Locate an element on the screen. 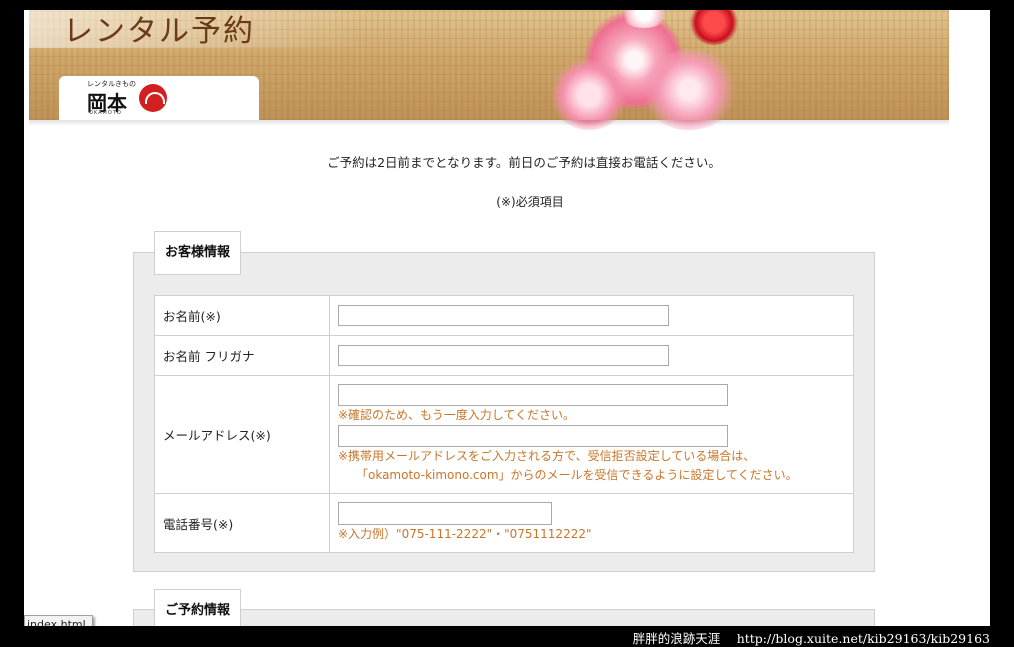 This screenshot has width=1014, height=647. table-row: 電話番号(※) ※入力例）"075-111-2222"・"0751112222" is located at coordinates (504, 523).